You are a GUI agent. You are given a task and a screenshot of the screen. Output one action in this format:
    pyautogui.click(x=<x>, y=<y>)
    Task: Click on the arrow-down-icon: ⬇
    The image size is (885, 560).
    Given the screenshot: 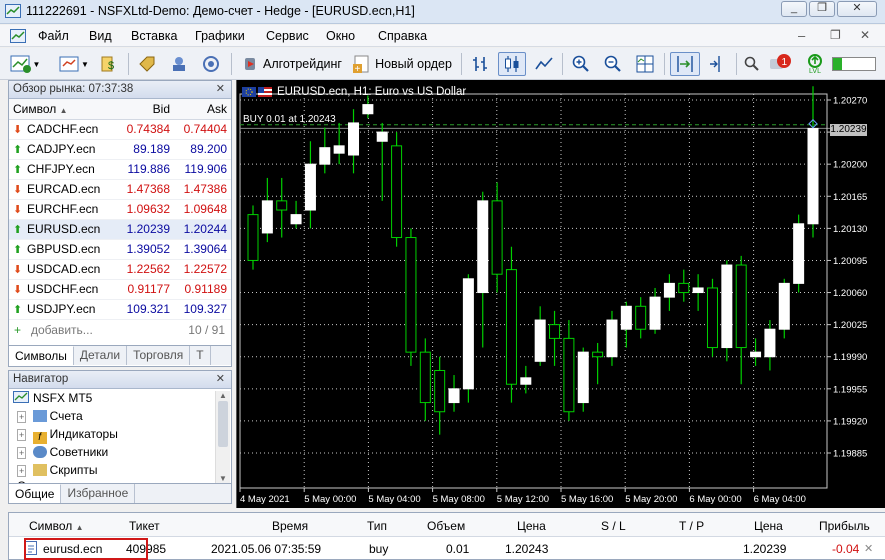 What is the action you would take?
    pyautogui.click(x=18, y=210)
    